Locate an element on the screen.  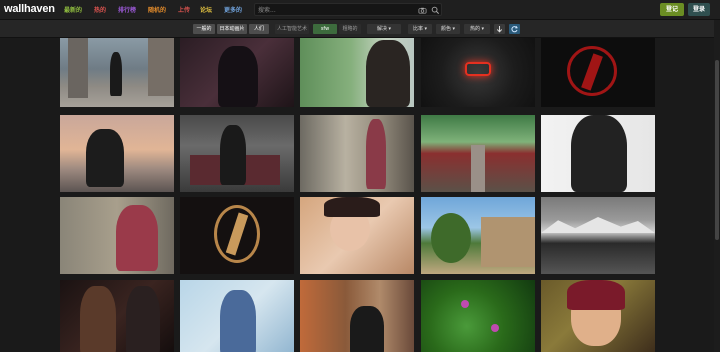
filter-sketchy: 粗略的 is located at coordinates (350, 29).